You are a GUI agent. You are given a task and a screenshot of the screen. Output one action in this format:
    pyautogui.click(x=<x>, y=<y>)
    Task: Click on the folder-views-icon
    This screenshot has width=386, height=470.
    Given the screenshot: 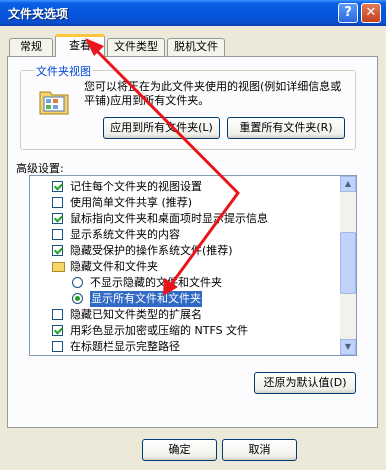 What is the action you would take?
    pyautogui.click(x=54, y=103)
    